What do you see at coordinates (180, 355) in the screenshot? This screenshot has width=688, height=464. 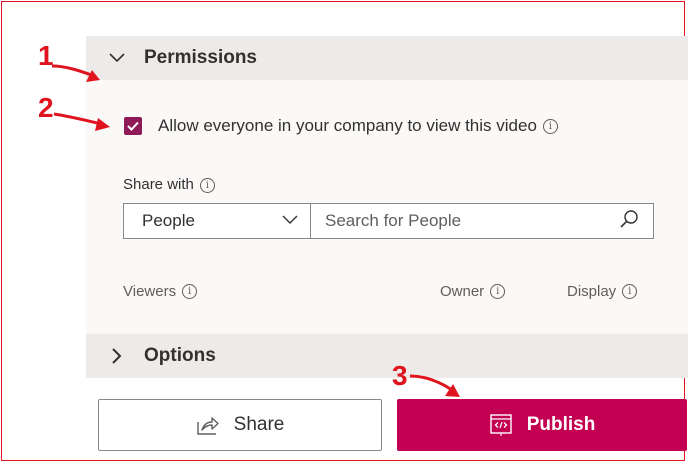 I see `options-title: Options` at bounding box center [180, 355].